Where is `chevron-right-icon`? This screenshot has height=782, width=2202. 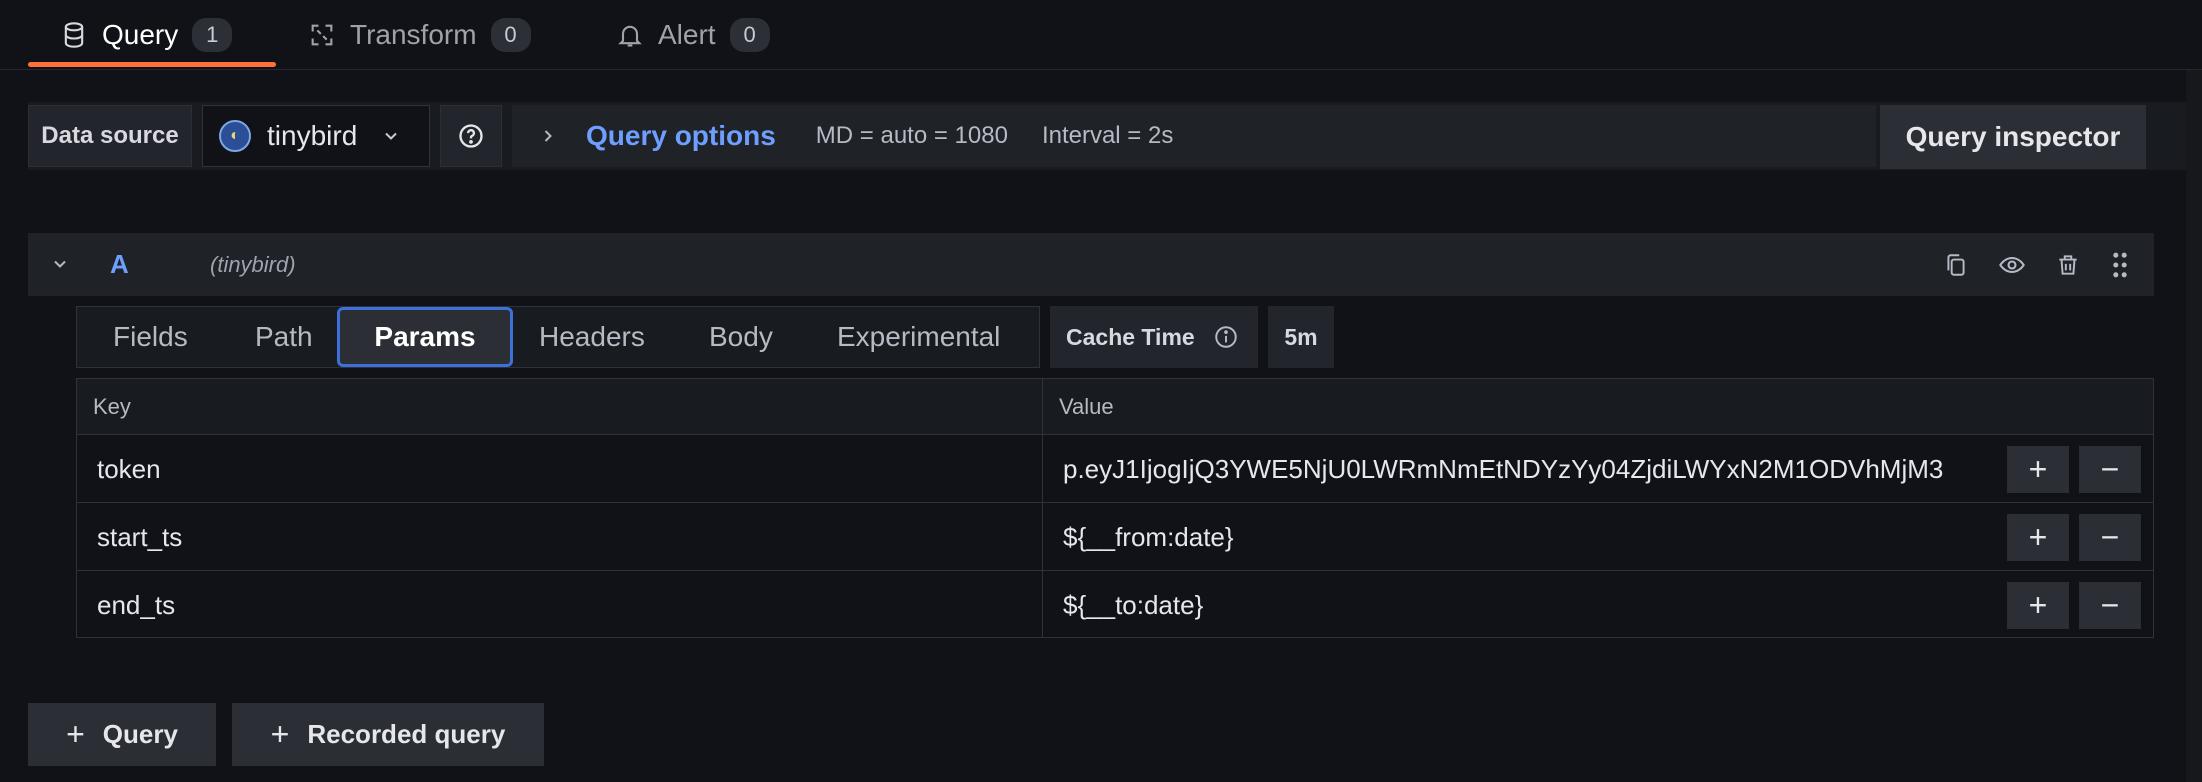 chevron-right-icon is located at coordinates (548, 136).